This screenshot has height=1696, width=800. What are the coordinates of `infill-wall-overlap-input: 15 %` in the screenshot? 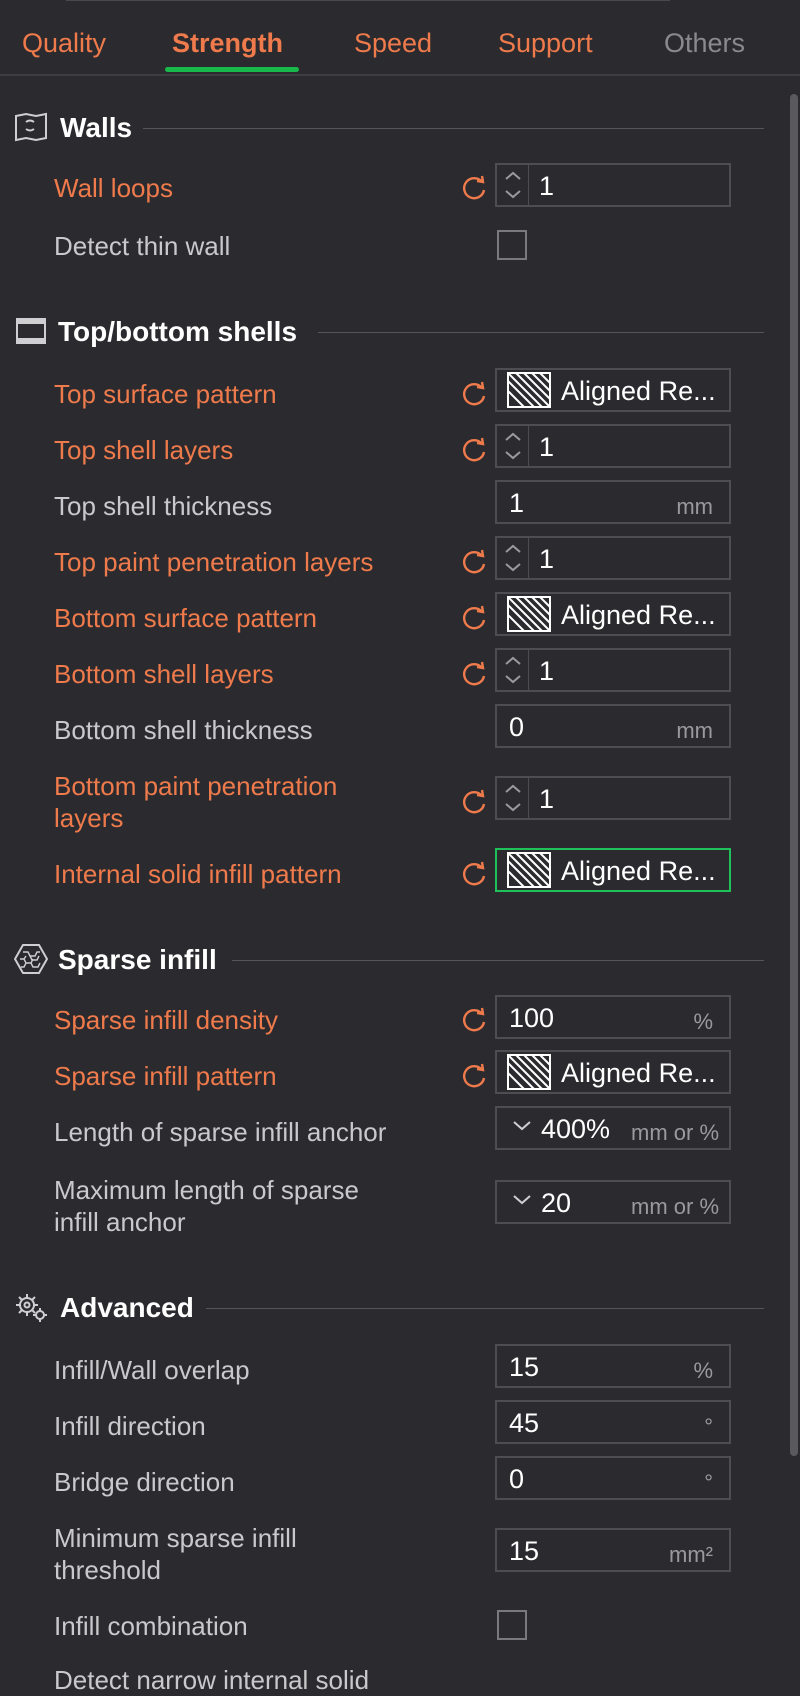 It's located at (613, 1366).